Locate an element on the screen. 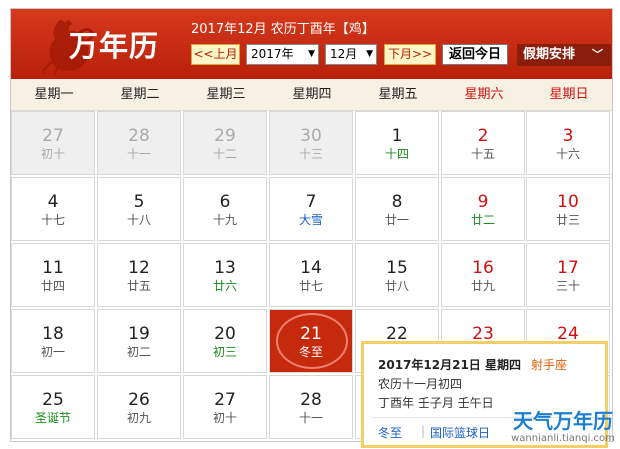 Image resolution: width=620 pixels, height=449 pixels. prev-month-button: <<上月 is located at coordinates (215, 54).